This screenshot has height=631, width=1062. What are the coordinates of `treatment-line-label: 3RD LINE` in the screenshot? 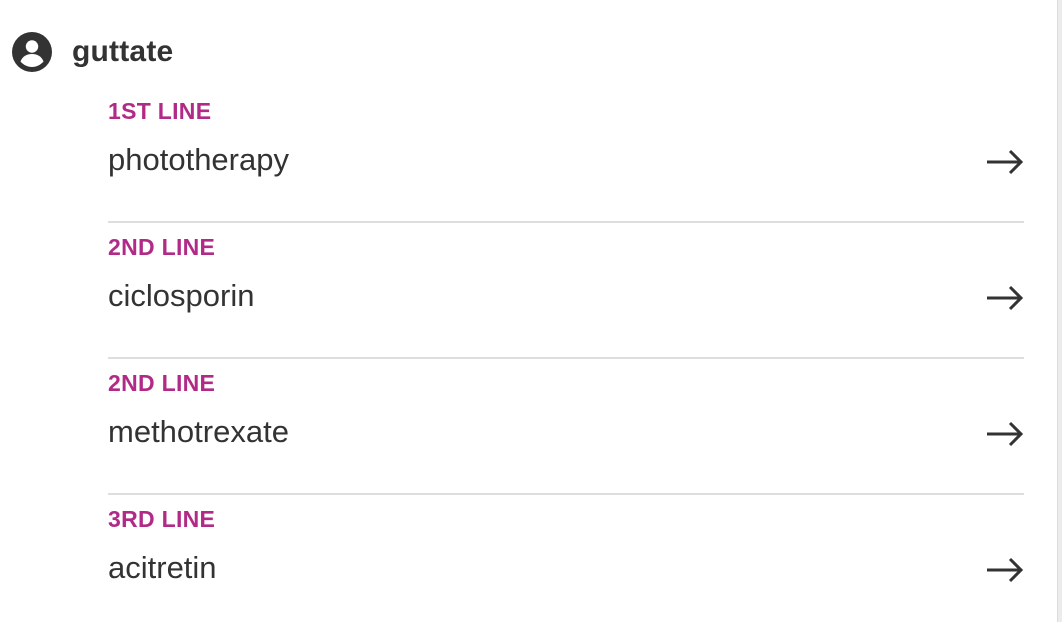 It's located at (162, 519).